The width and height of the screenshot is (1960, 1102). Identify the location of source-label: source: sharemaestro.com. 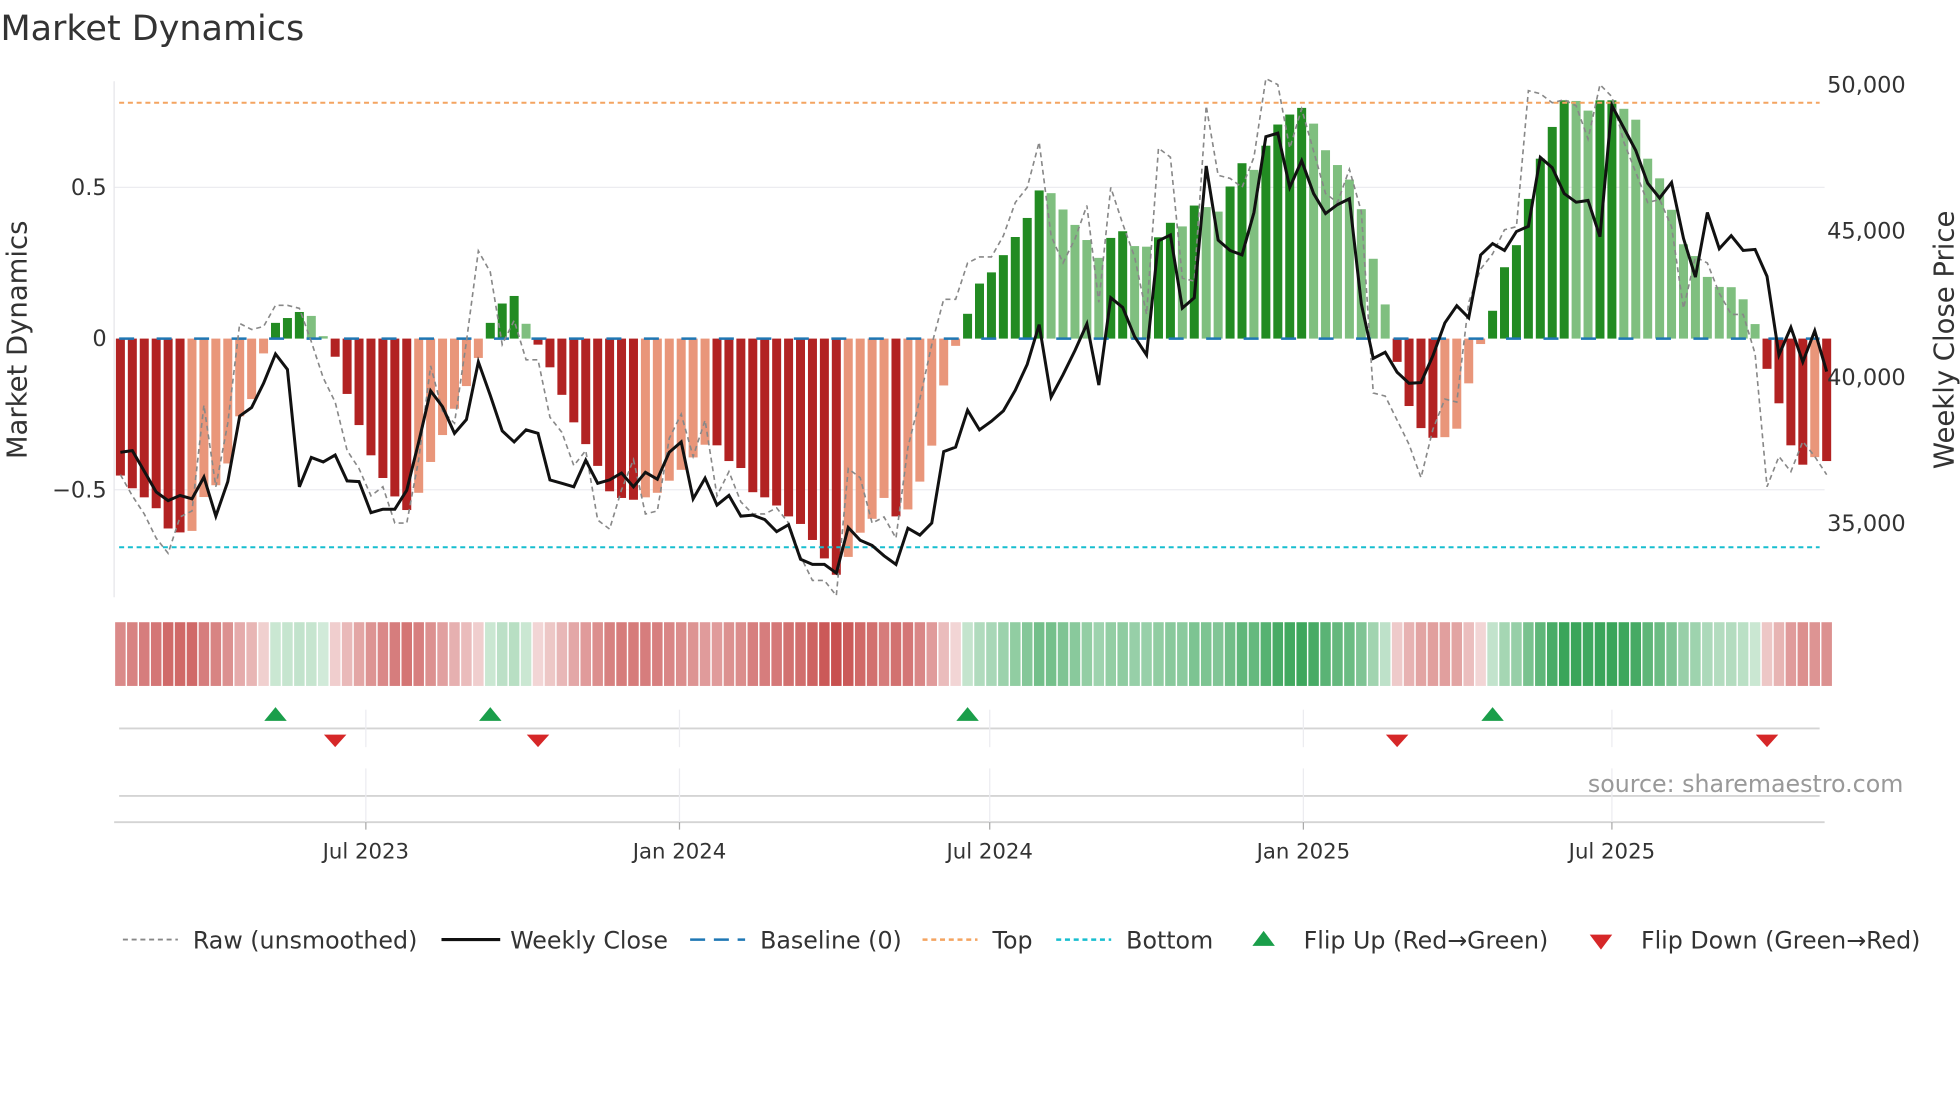
(1745, 784).